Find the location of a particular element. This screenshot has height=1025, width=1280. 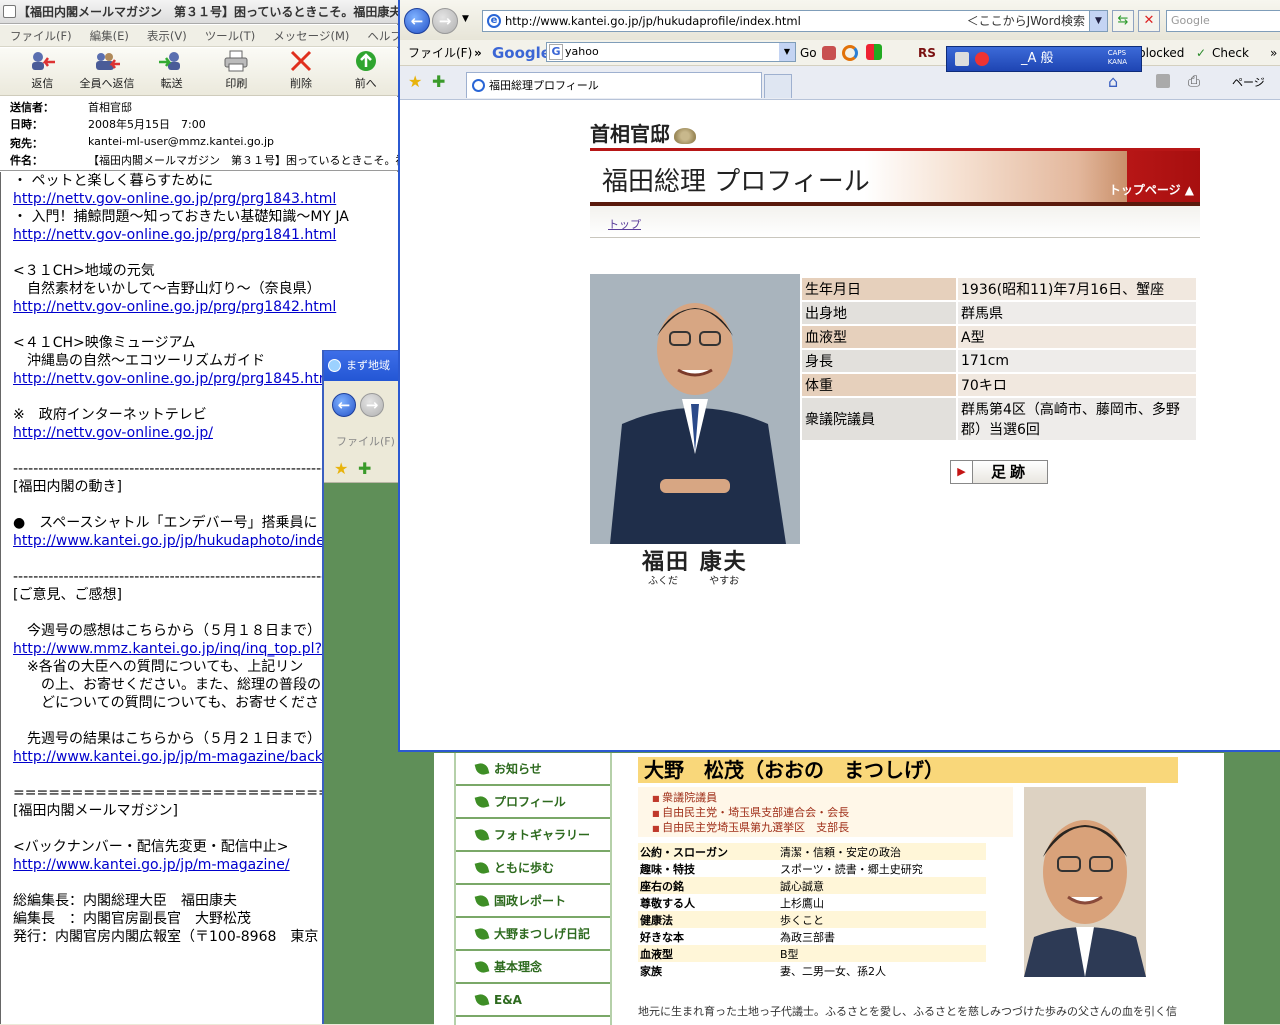

home-icon: ⌂ is located at coordinates (1113, 81).